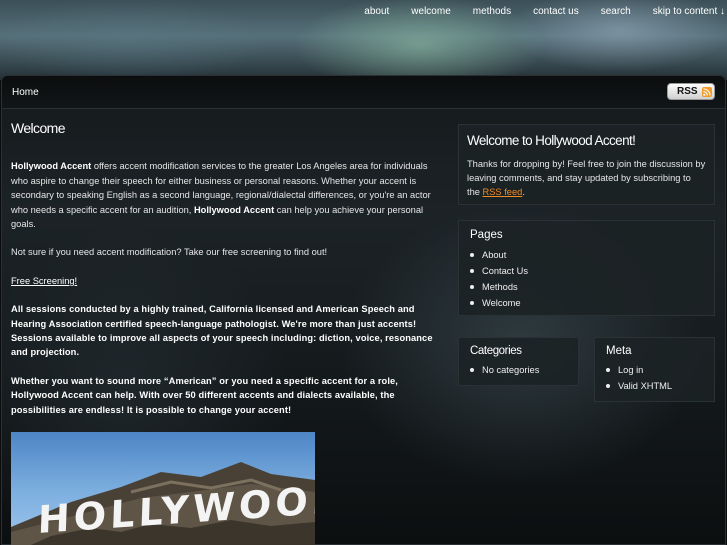 The width and height of the screenshot is (727, 545). What do you see at coordinates (616, 12) in the screenshot?
I see `nav-link-search: search` at bounding box center [616, 12].